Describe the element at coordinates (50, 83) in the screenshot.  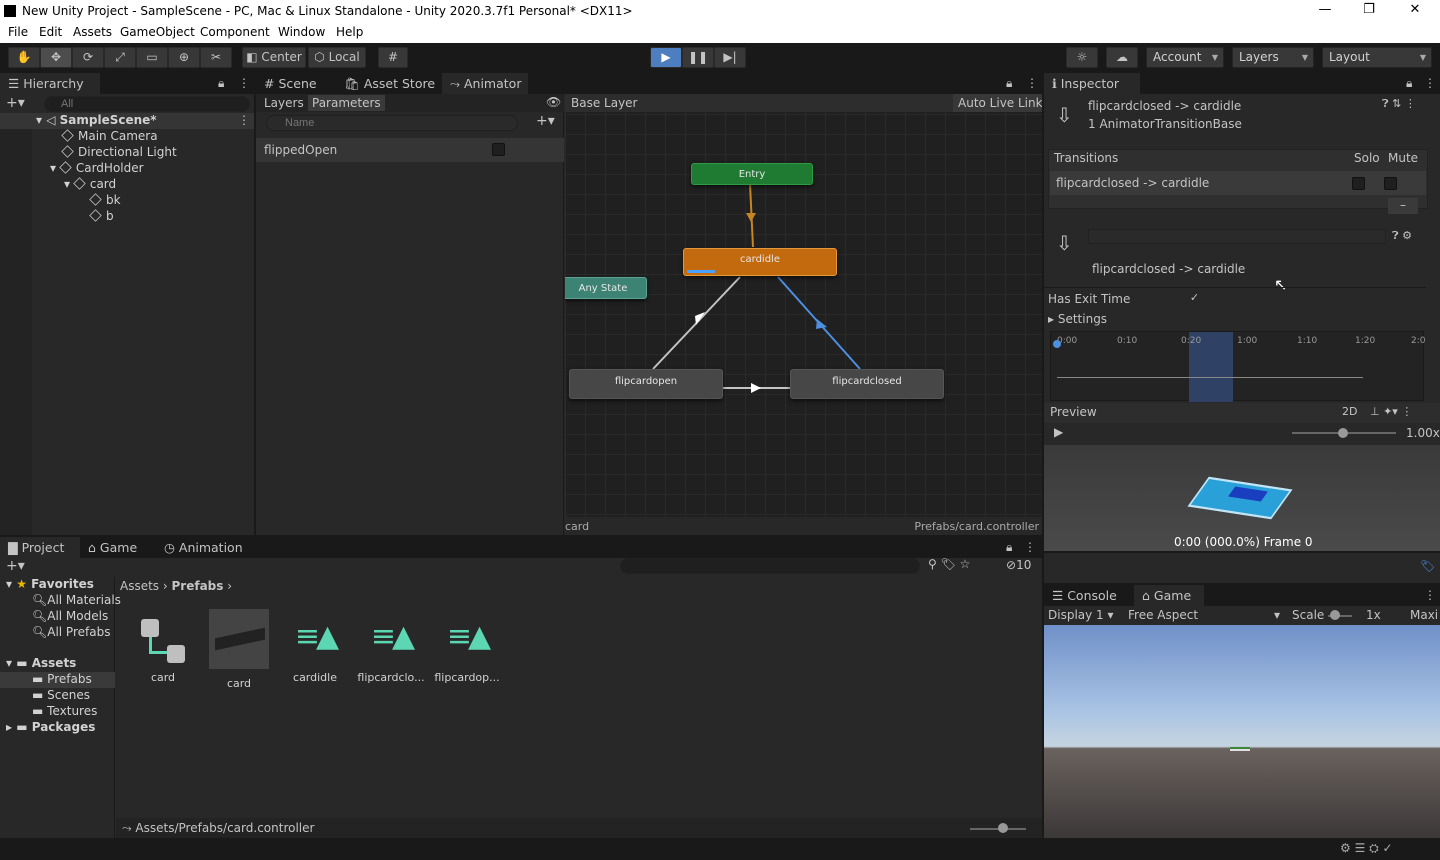
I see `tab-hierarchy: ☰ Hierarchy` at that location.